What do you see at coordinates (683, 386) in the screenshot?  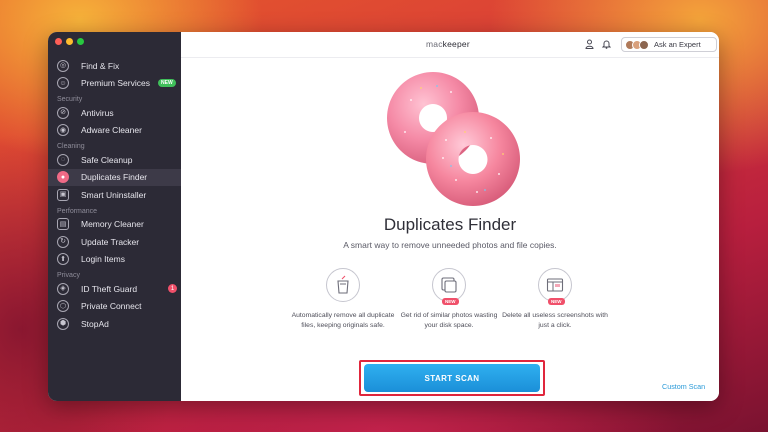 I see `custom-scan-link: Custom Scan` at bounding box center [683, 386].